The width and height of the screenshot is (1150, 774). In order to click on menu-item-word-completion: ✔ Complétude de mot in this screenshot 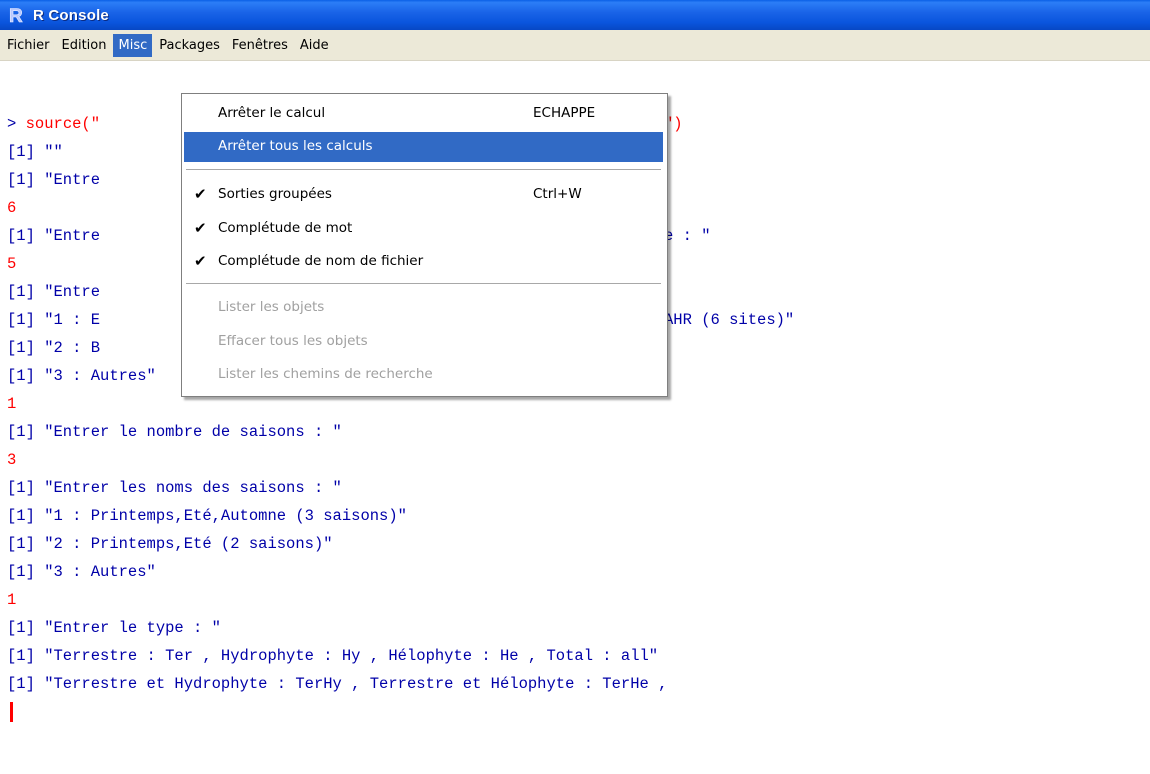, I will do `click(423, 229)`.